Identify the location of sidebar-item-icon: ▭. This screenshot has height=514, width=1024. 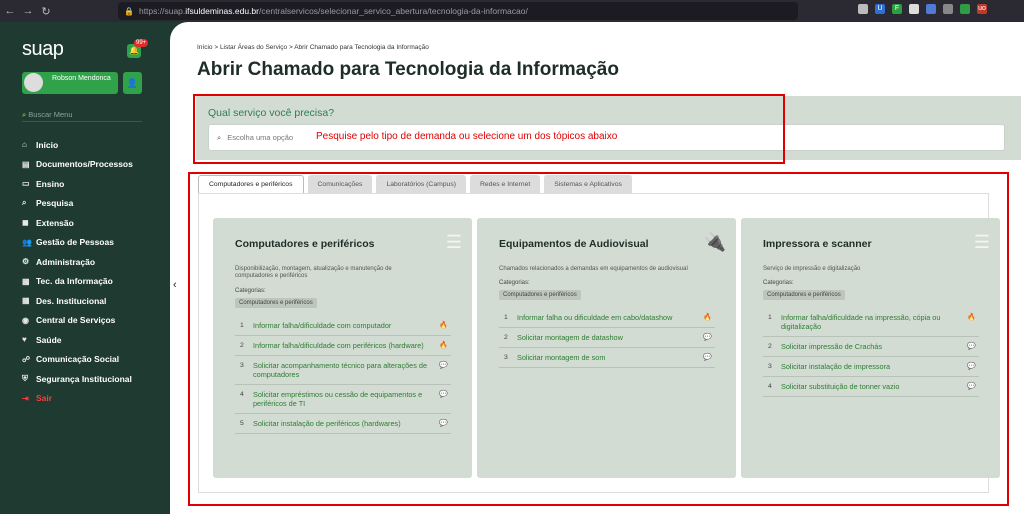
(26, 184).